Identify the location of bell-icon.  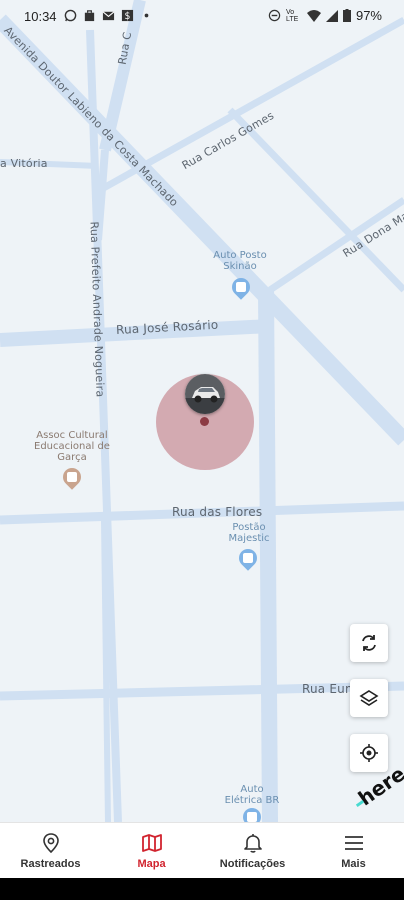
(252, 843).